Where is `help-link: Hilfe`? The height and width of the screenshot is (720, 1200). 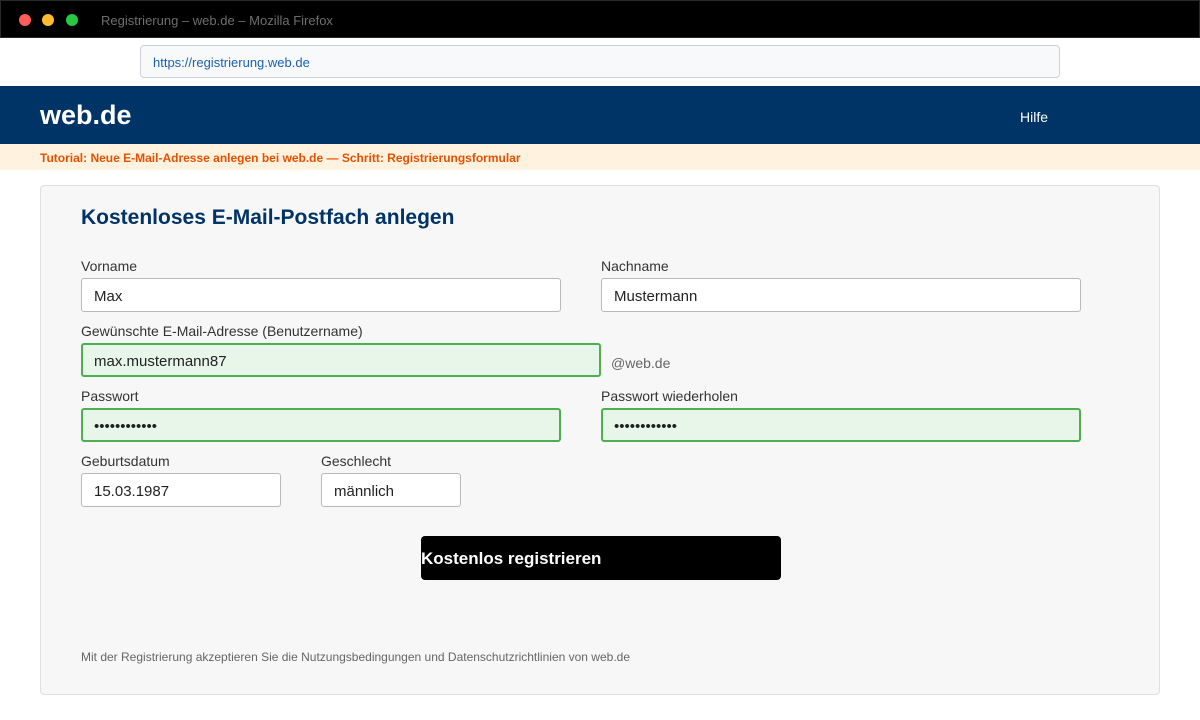 help-link: Hilfe is located at coordinates (1034, 117).